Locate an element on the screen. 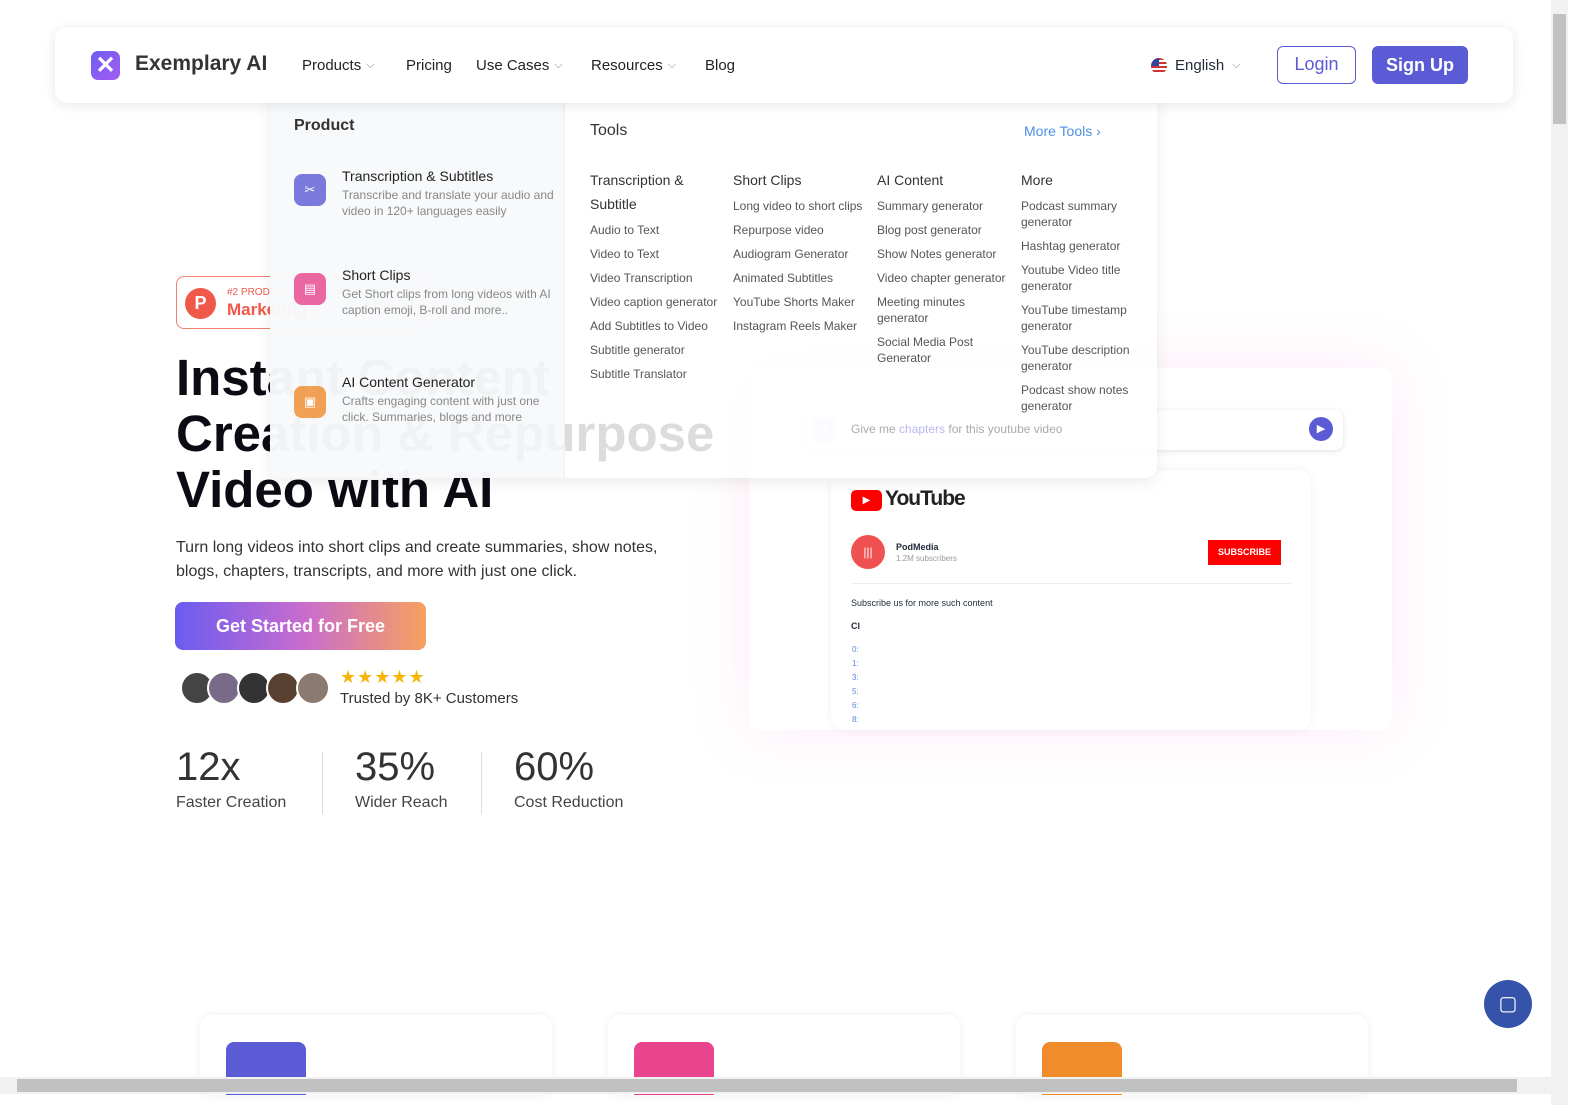 The height and width of the screenshot is (1105, 1584). more-tools-link: More Tools › is located at coordinates (1062, 131).